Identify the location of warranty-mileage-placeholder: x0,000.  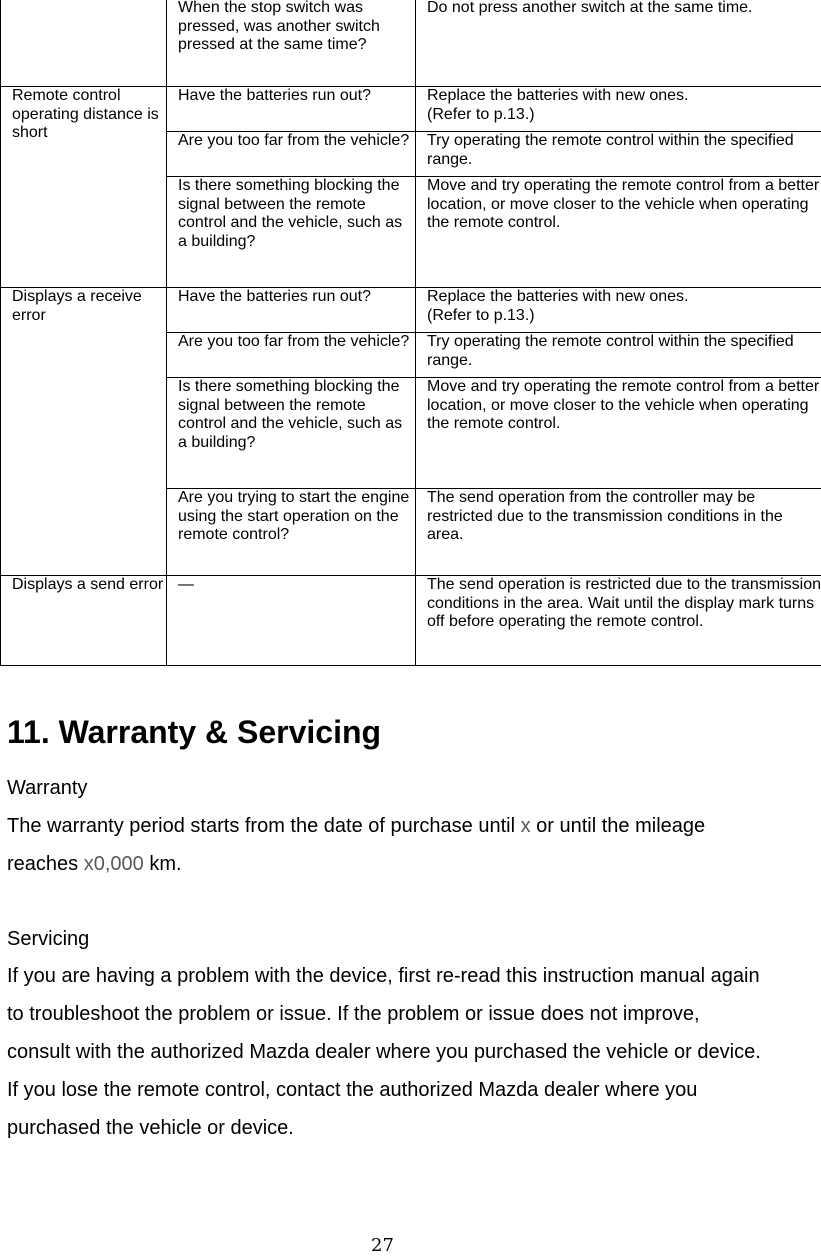
(113, 864).